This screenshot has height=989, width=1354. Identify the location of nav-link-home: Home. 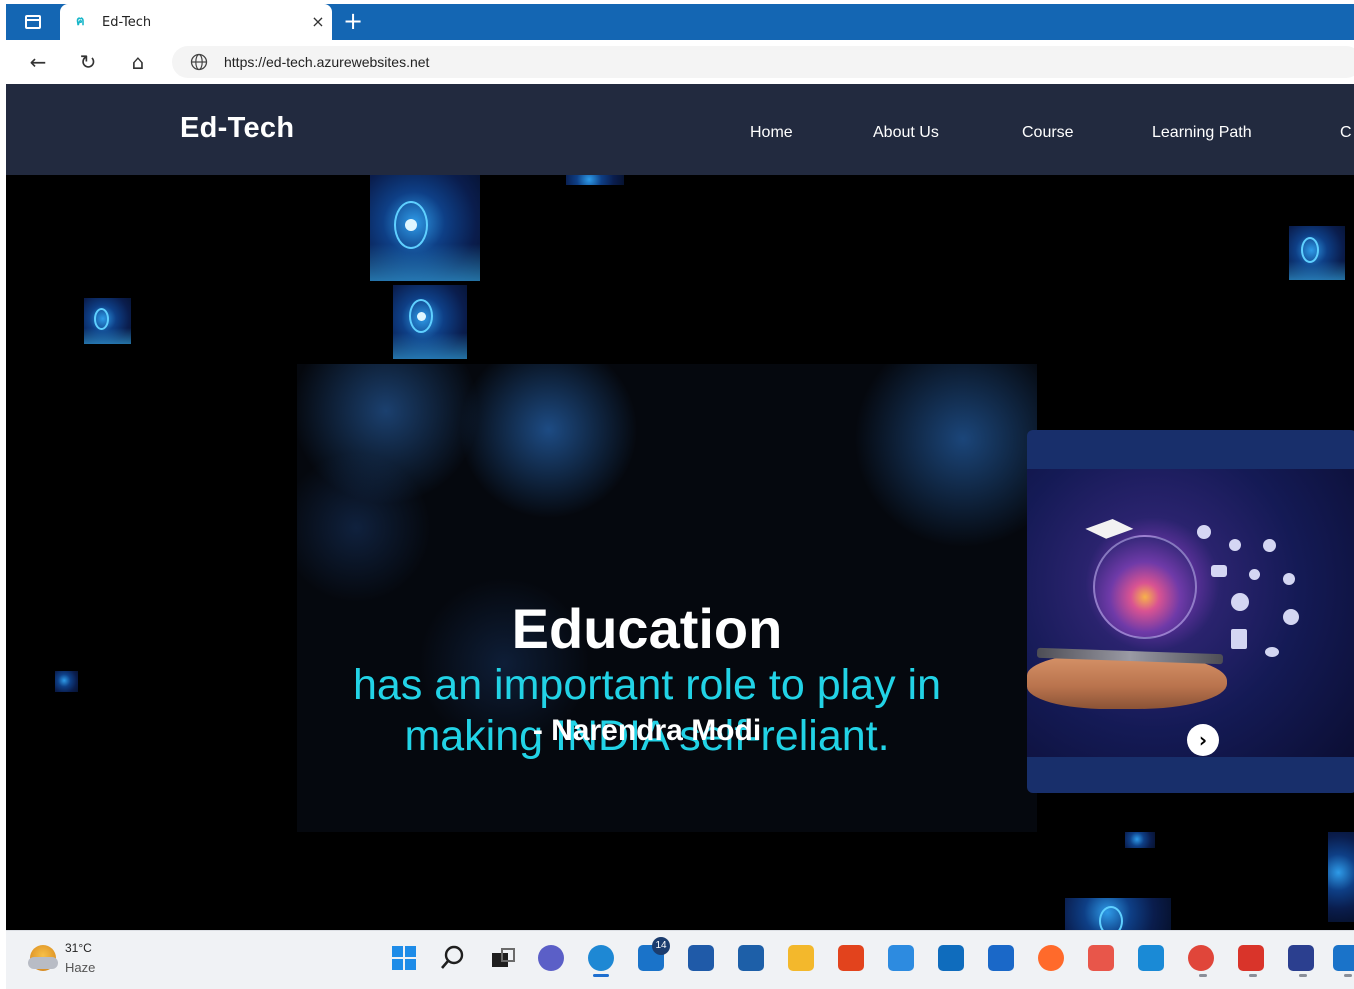
(771, 133).